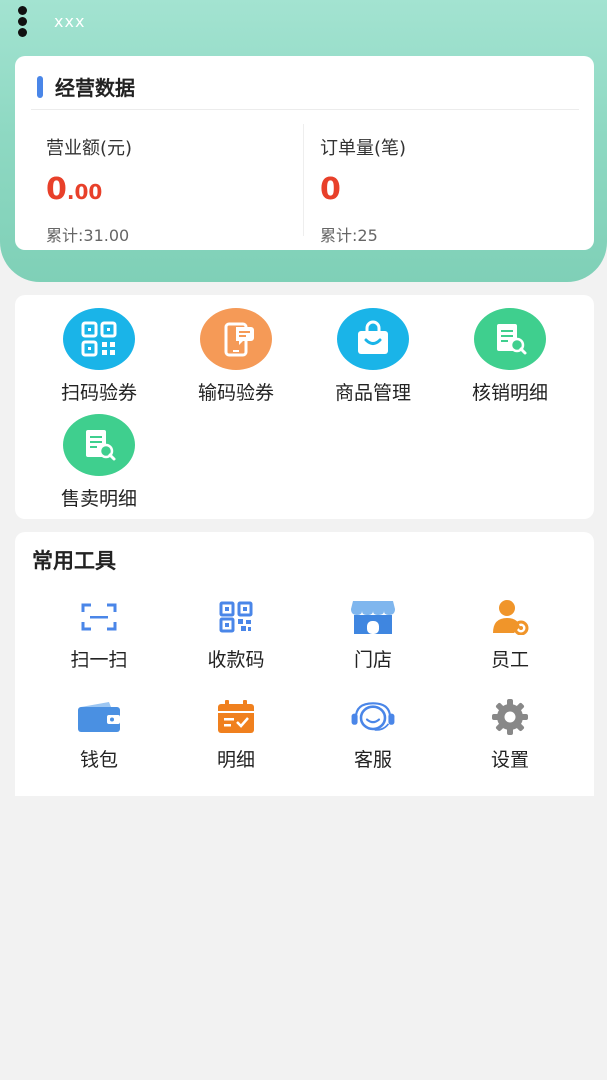  Describe the element at coordinates (236, 617) in the screenshot. I see `qr-code-icon` at that location.